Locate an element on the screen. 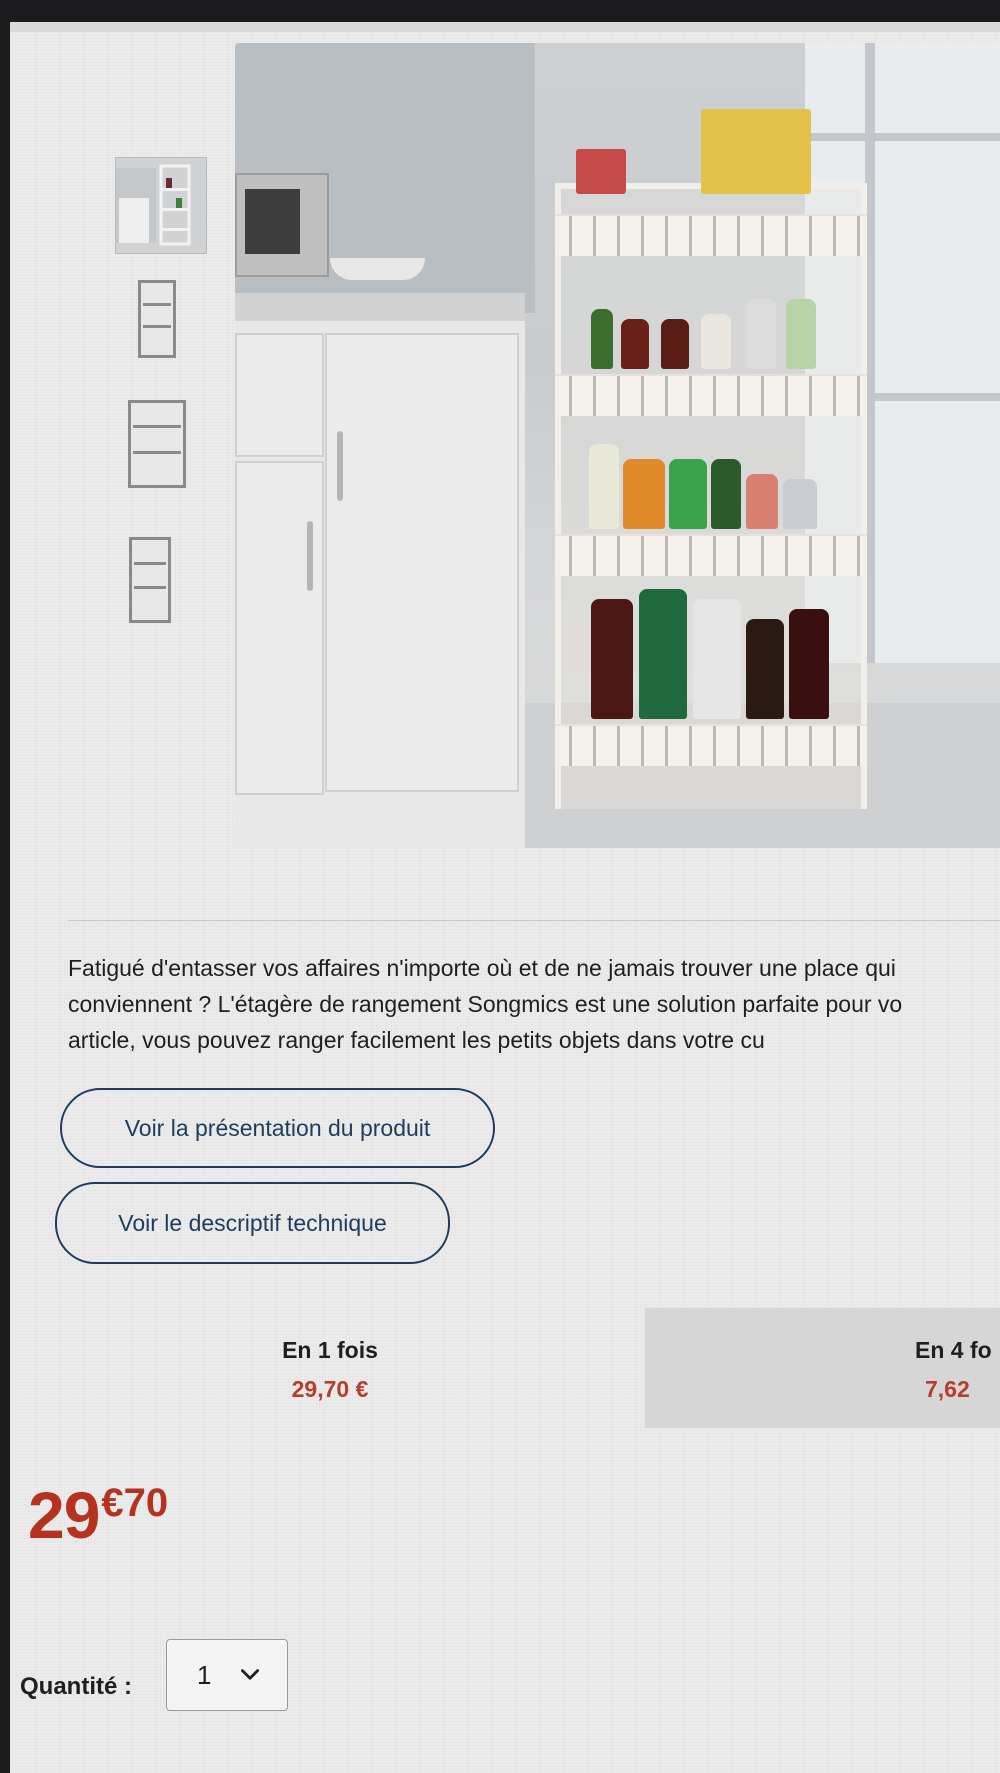  thumbnail-shelf-side is located at coordinates (158, 445).